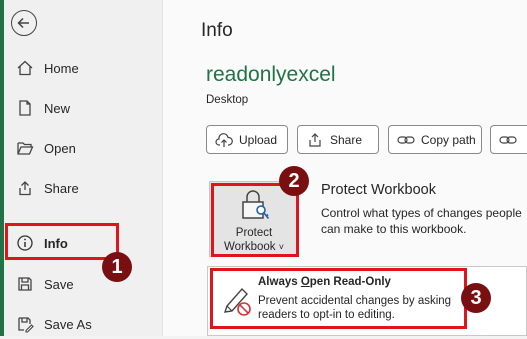 The width and height of the screenshot is (527, 339). Describe the element at coordinates (84, 284) in the screenshot. I see `sidebar-item-save: Save` at that location.